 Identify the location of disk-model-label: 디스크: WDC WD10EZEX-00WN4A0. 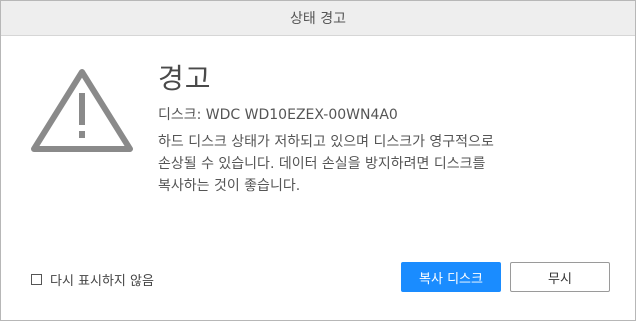
(278, 115).